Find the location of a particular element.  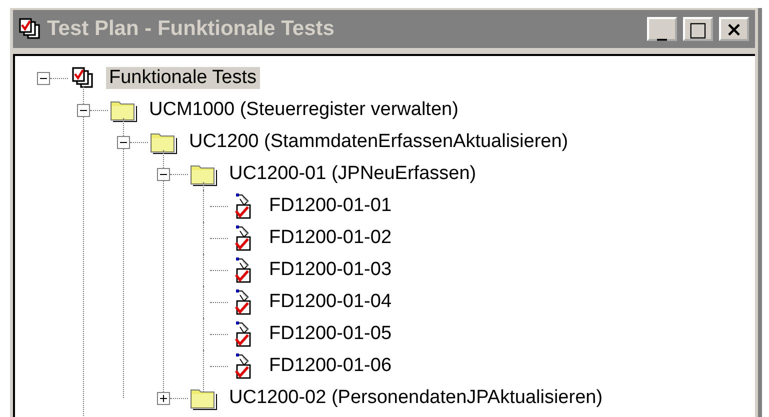

tree-item: FD1200-01-01 is located at coordinates (330, 206).